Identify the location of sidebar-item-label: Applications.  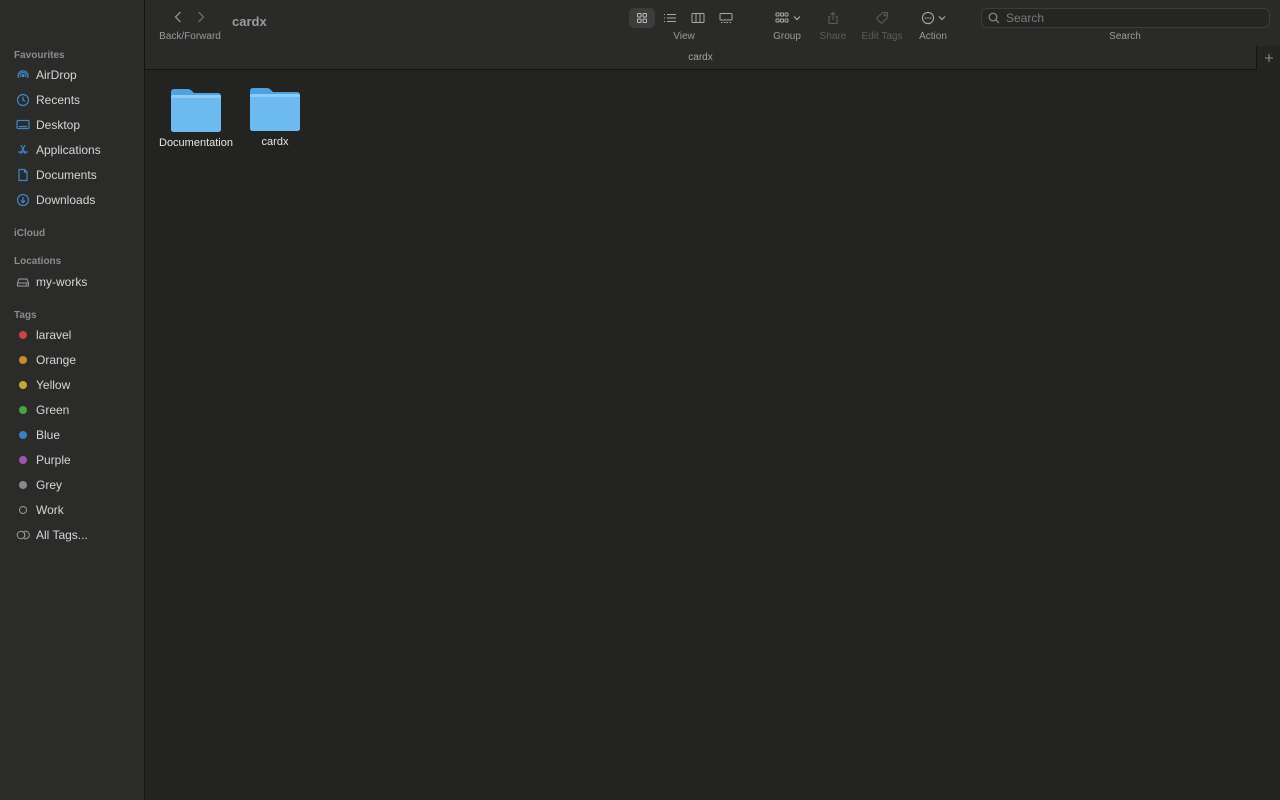
(68, 150).